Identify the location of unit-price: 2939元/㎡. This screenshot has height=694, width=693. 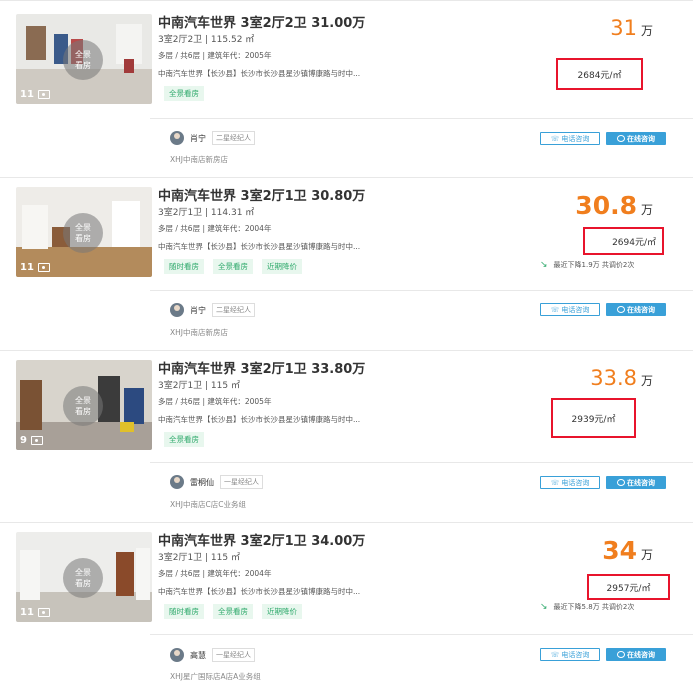
(593, 418).